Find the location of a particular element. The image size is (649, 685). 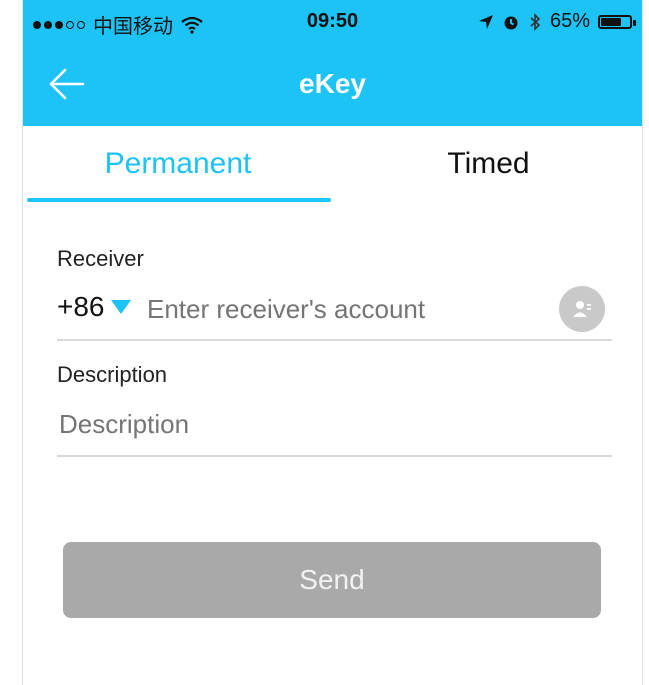

description-label: Description is located at coordinates (112, 374).